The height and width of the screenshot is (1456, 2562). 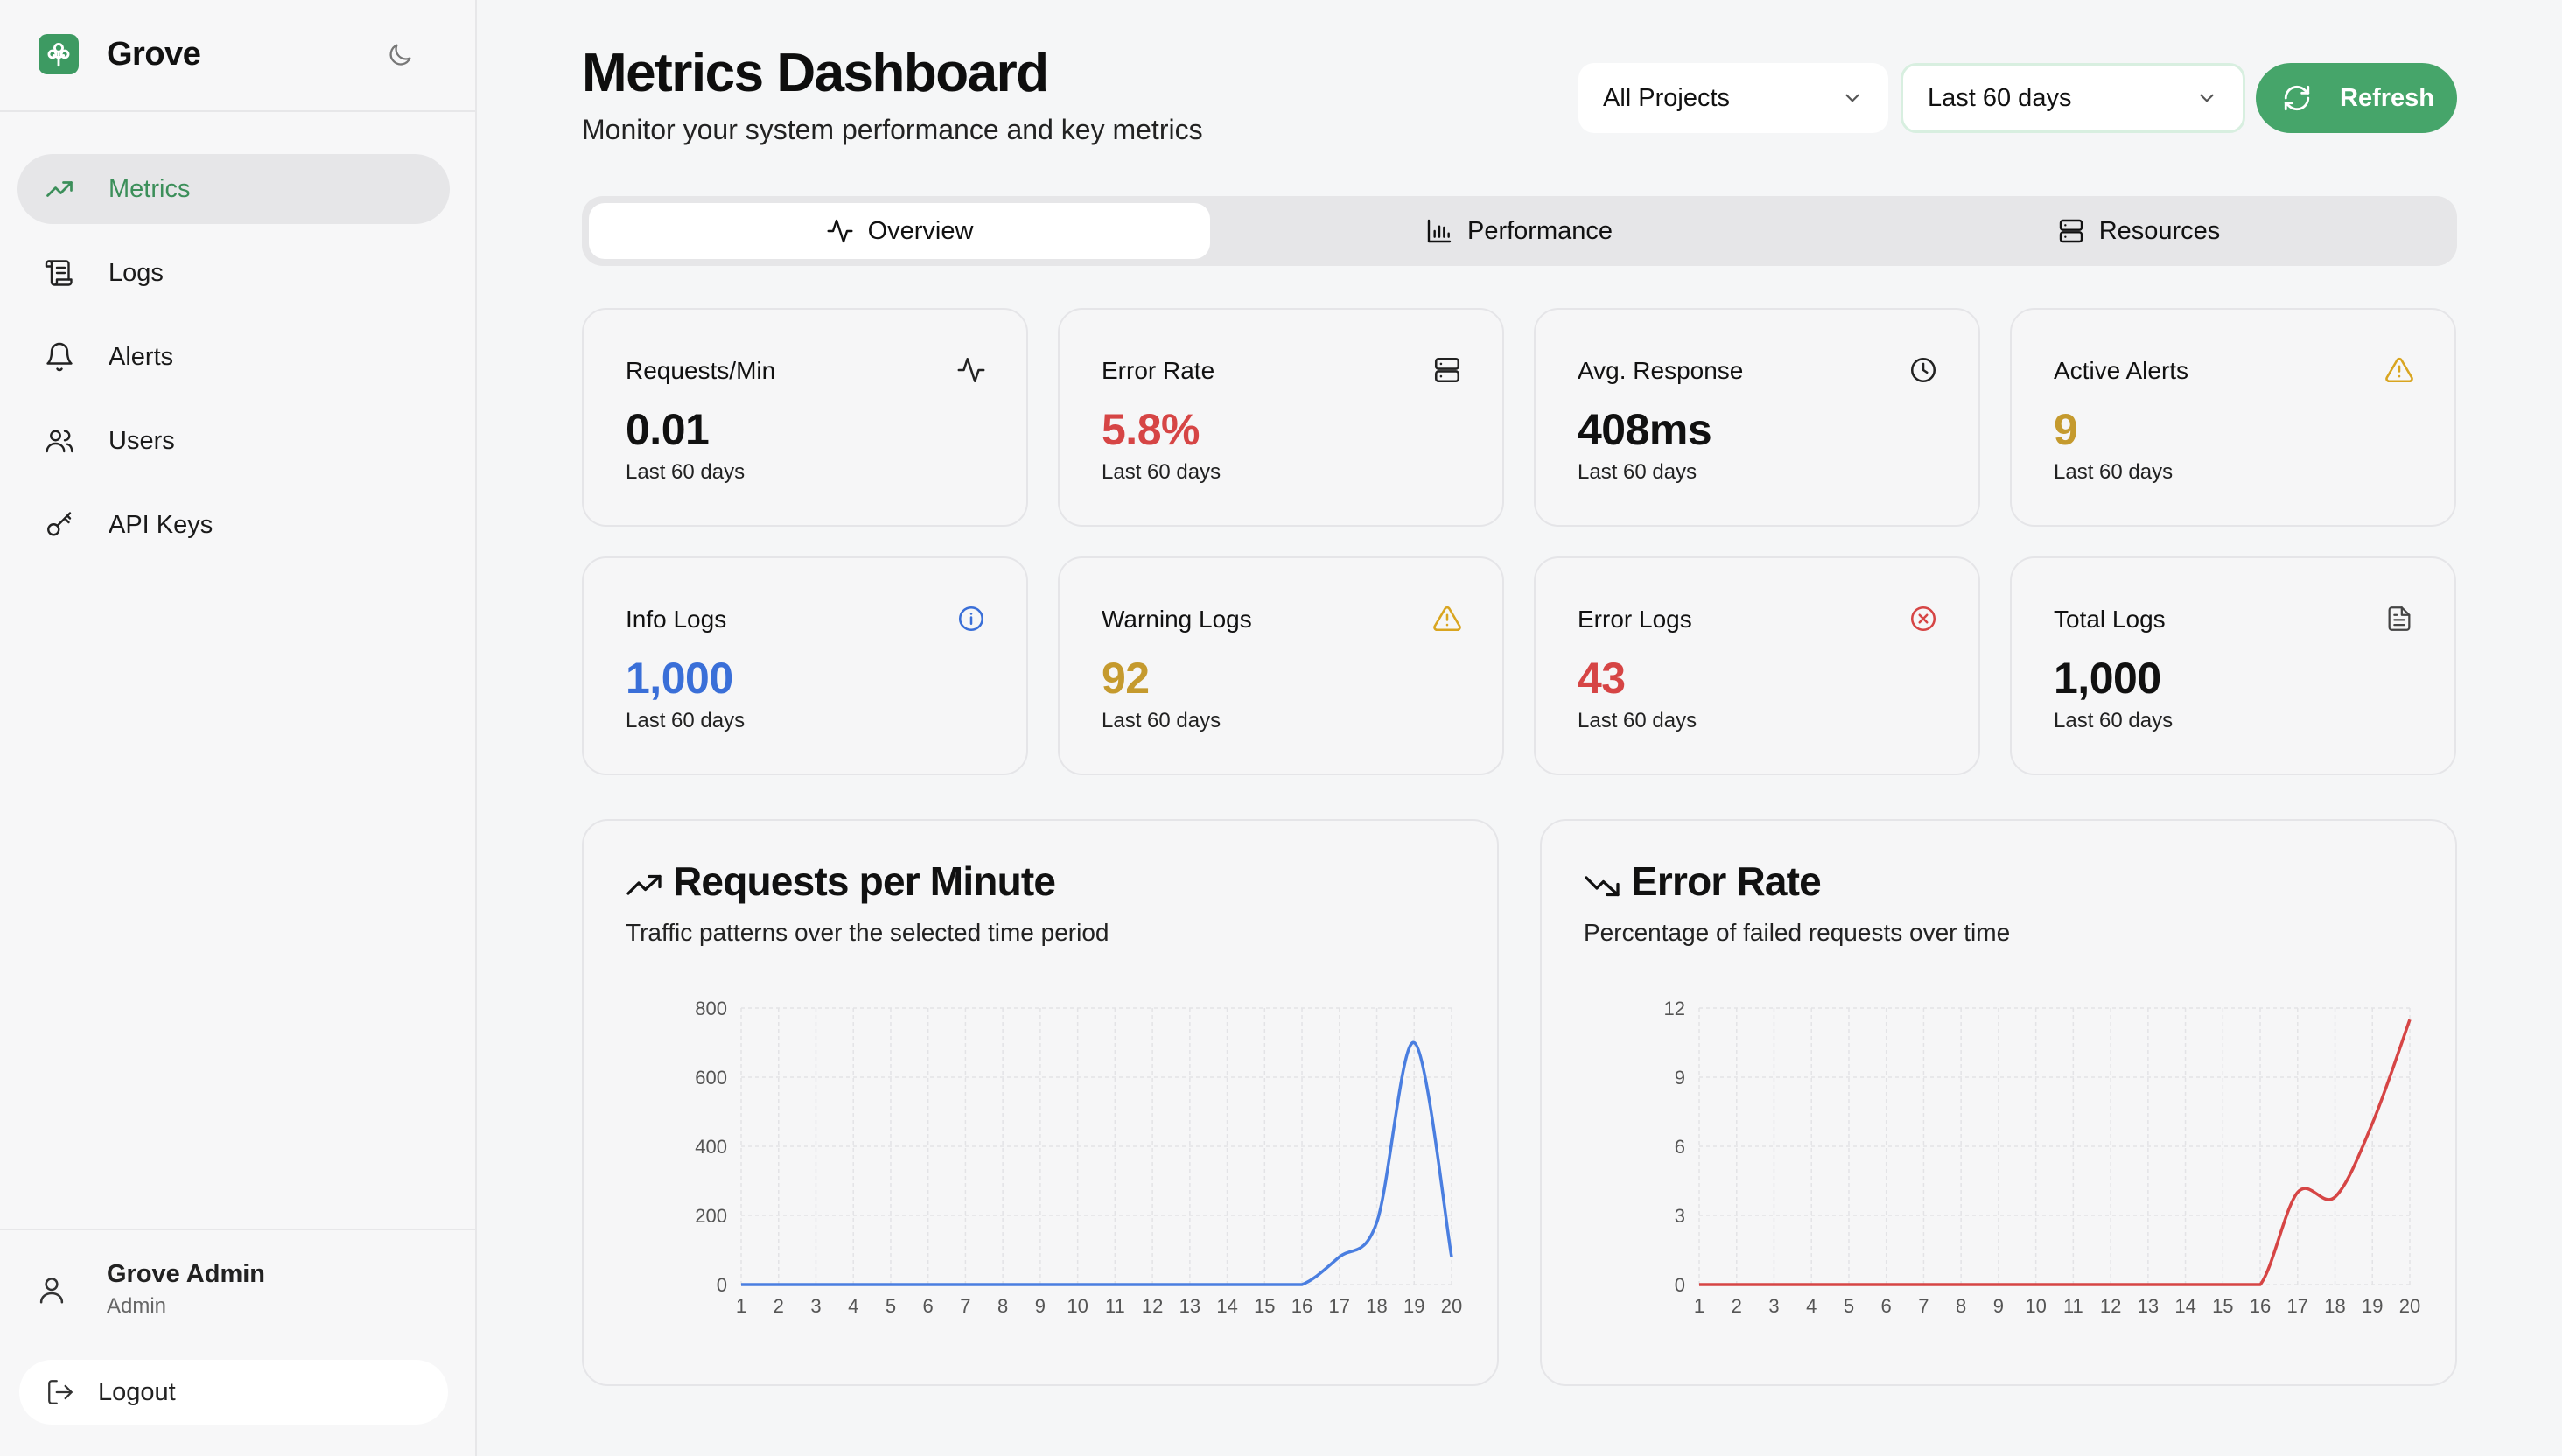 What do you see at coordinates (58, 54) in the screenshot?
I see `tree-logo-icon` at bounding box center [58, 54].